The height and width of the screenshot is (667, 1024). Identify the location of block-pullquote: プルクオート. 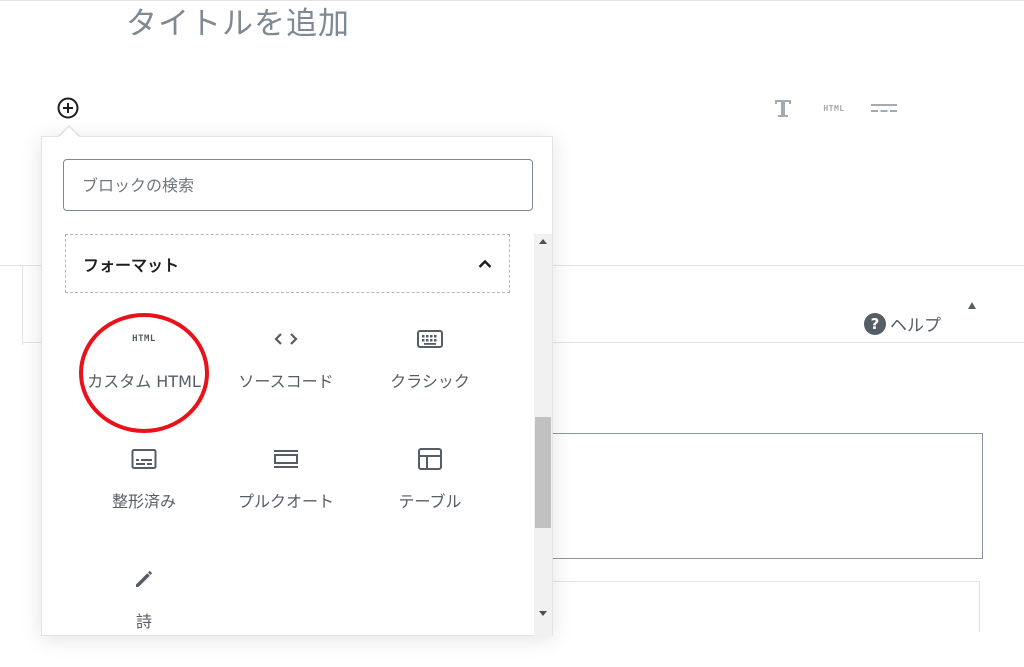
(286, 497).